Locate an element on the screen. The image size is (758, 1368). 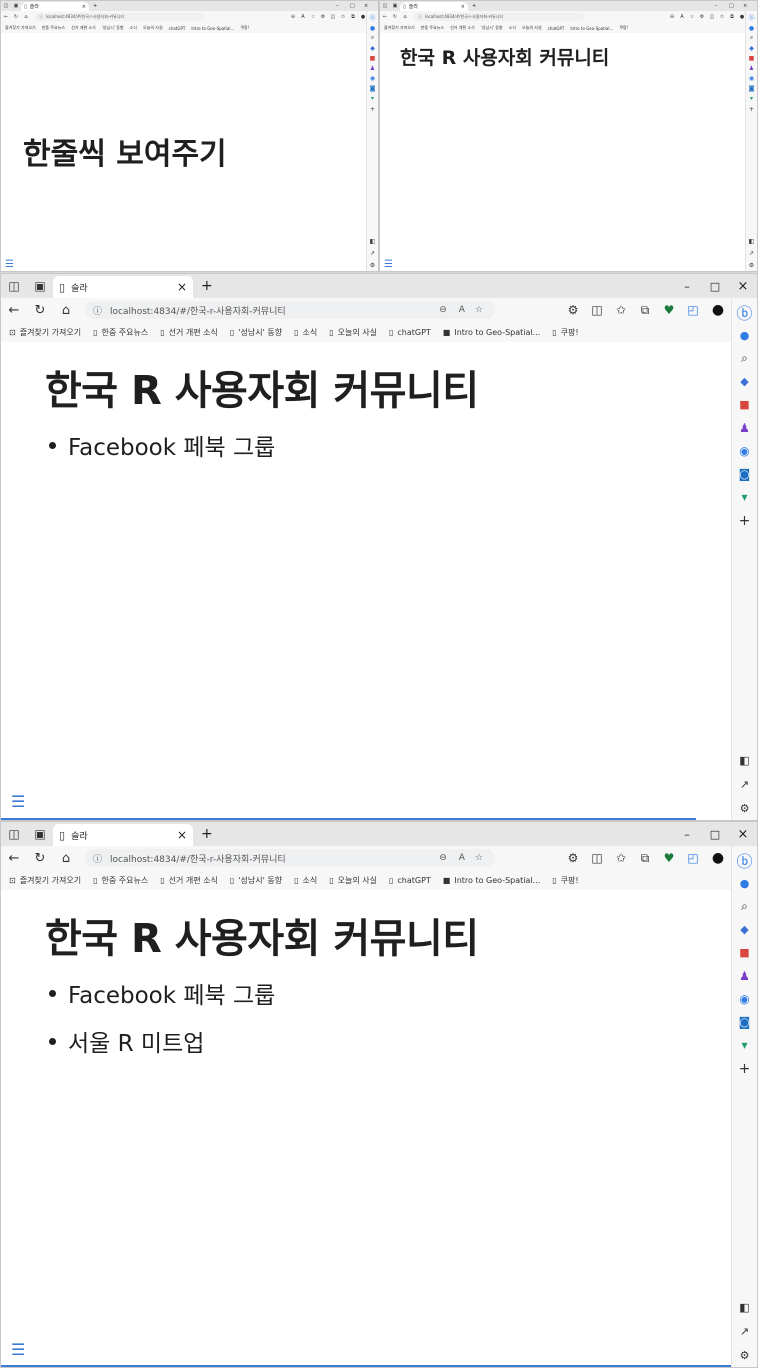
bookmark-item: ▯ 쿠팡! is located at coordinates (565, 332).